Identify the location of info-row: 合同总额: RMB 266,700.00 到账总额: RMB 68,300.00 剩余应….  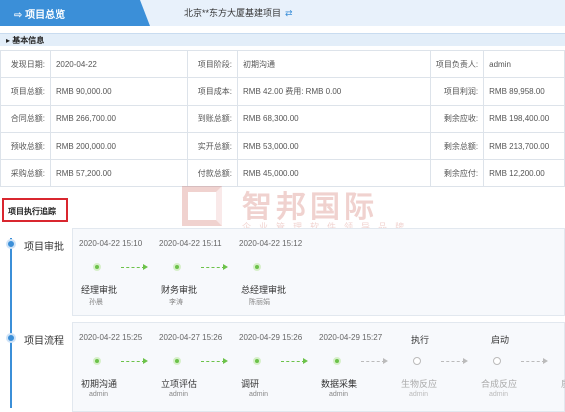
(282, 118).